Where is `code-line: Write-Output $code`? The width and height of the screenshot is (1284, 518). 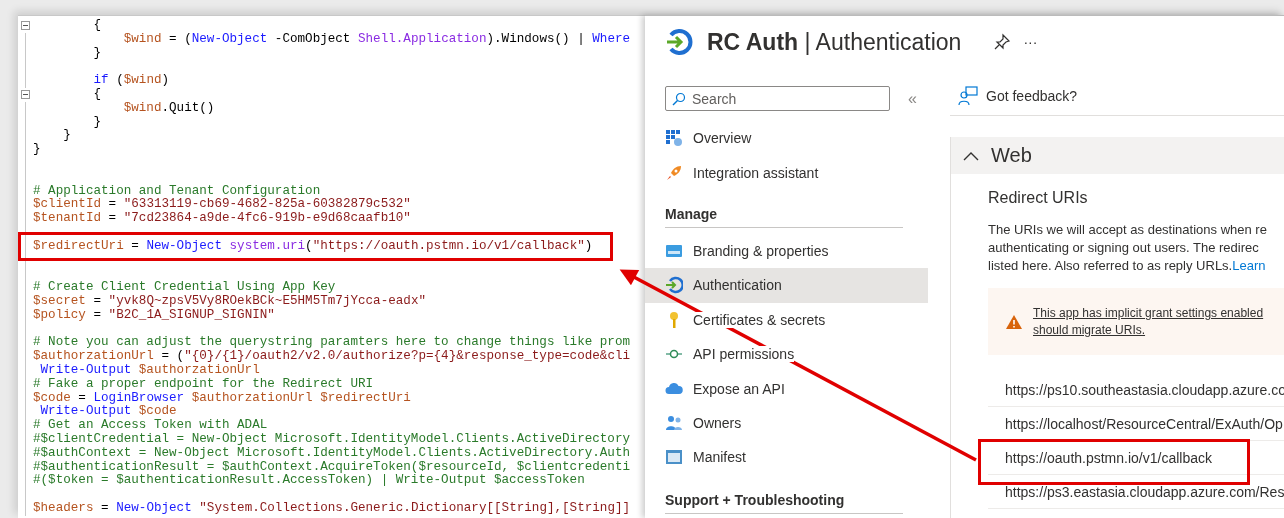 code-line: Write-Output $code is located at coordinates (108, 412).